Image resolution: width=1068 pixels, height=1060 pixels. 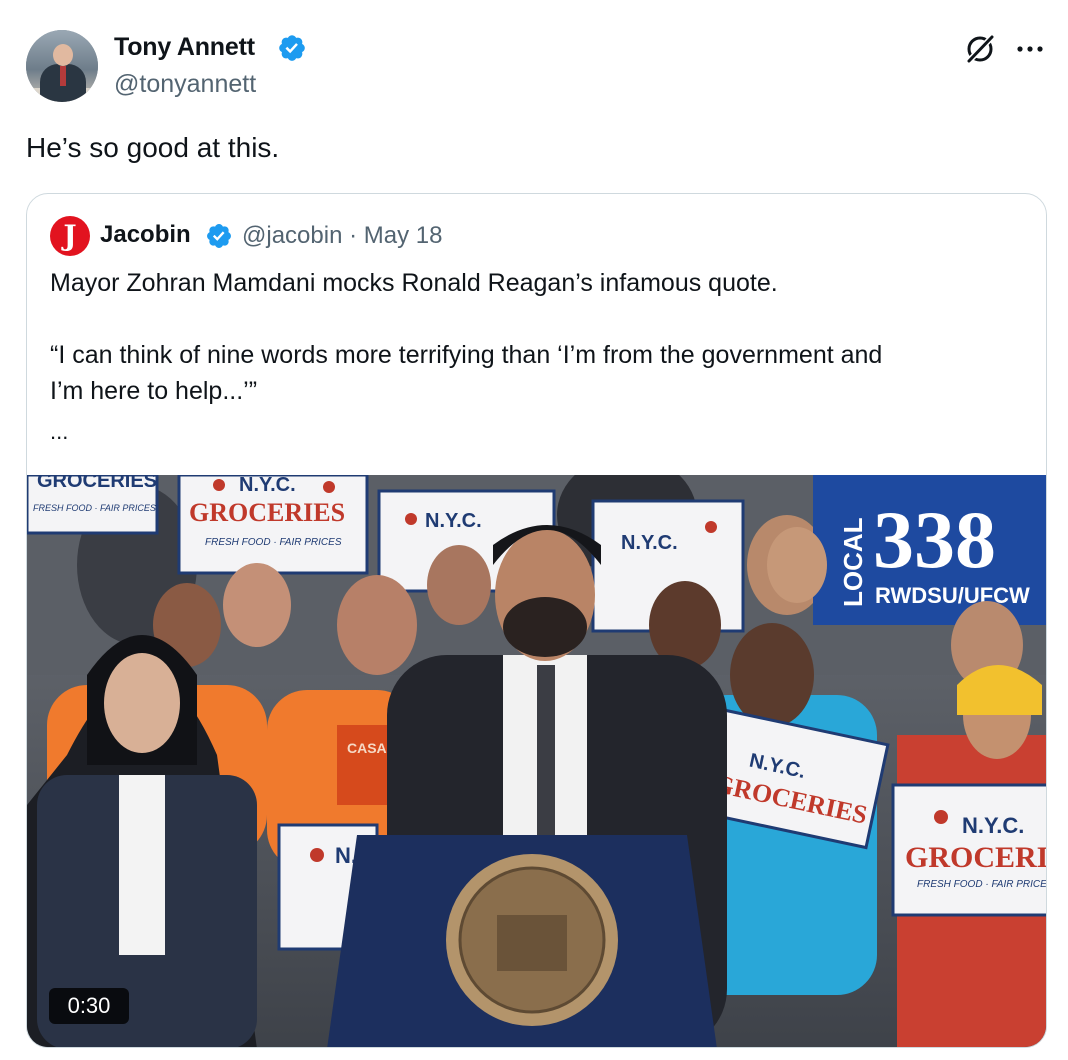 What do you see at coordinates (89, 1006) in the screenshot?
I see `video-duration-badge: 0:30` at bounding box center [89, 1006].